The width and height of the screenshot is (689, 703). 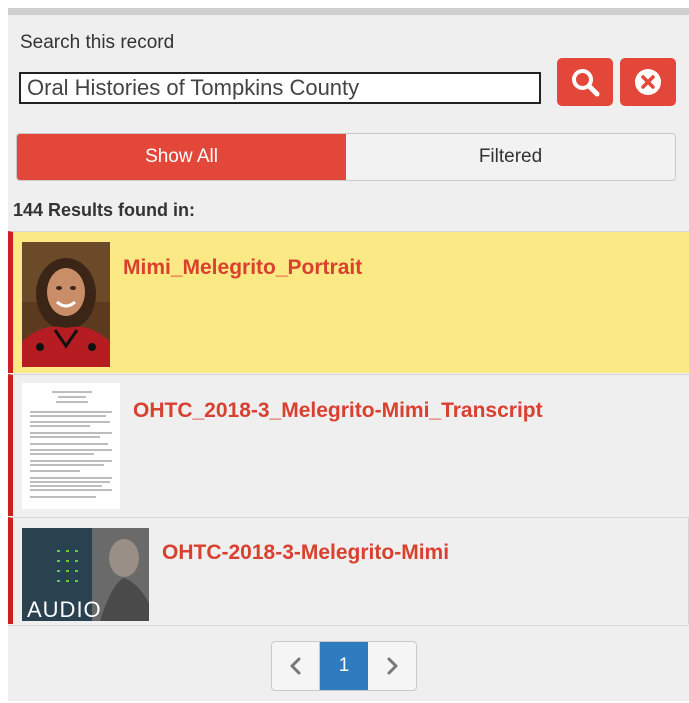 I want to click on search-button, so click(x=585, y=82).